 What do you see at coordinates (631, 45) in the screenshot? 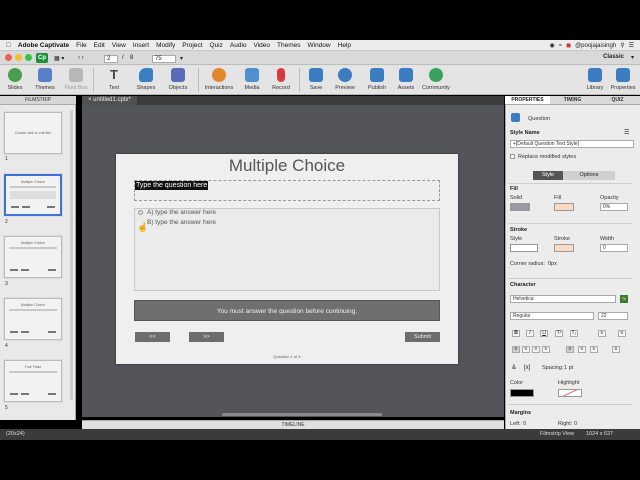
I see `menu-list-icon: ☰` at bounding box center [631, 45].